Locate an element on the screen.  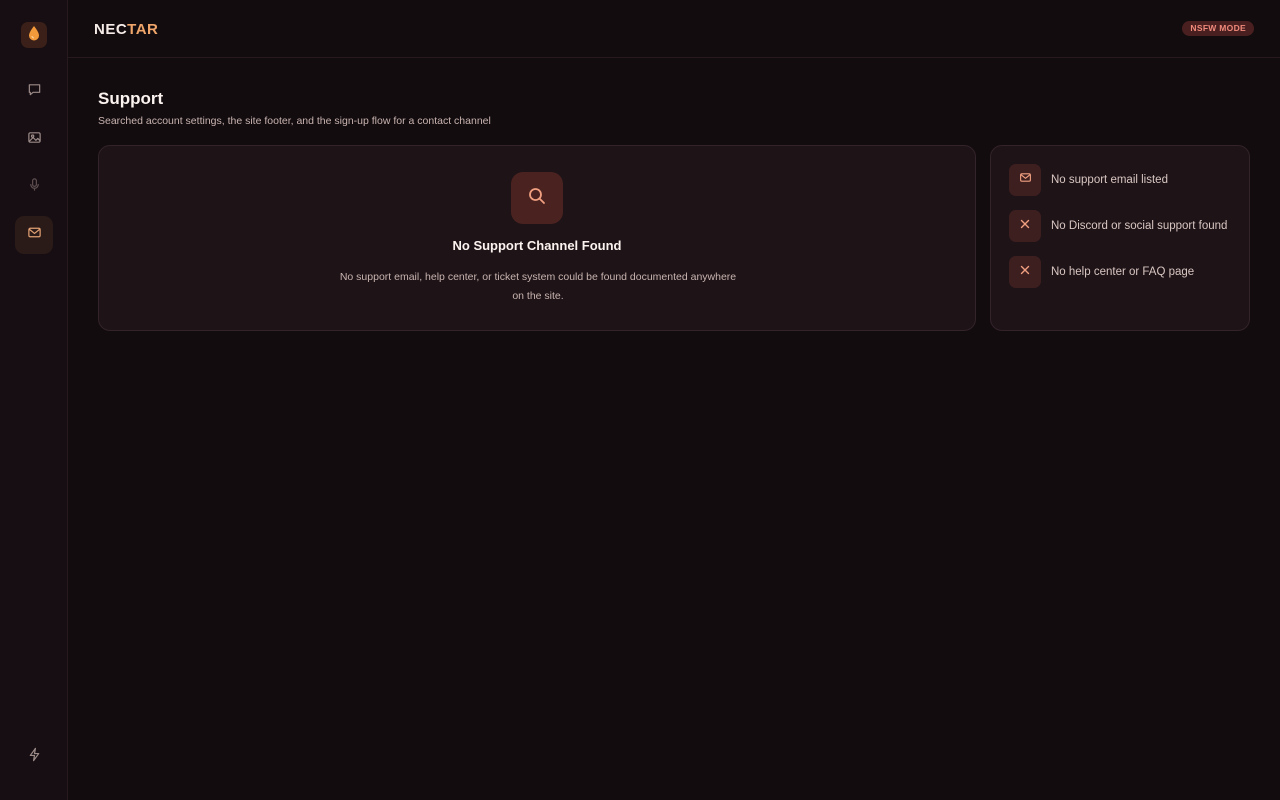
sidebar-item-chat is located at coordinates (34, 92).